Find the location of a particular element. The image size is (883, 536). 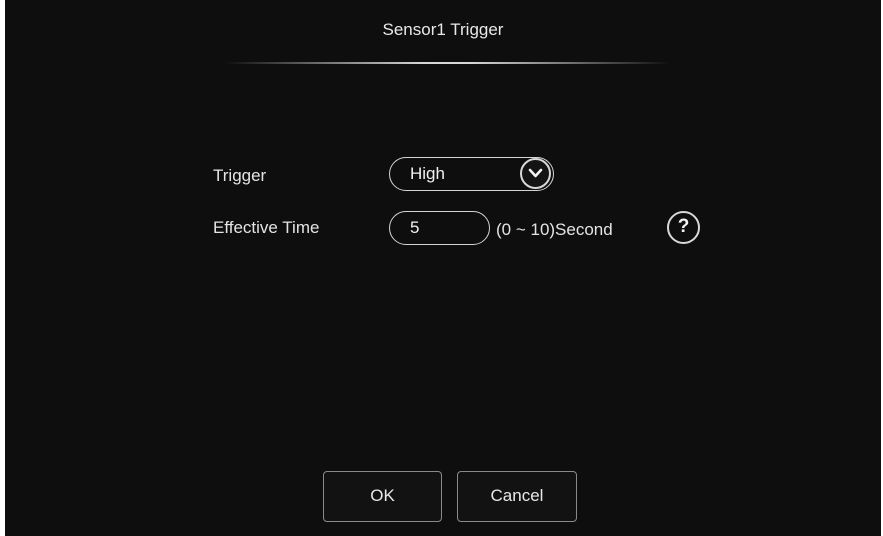

chevron-down-icon is located at coordinates (535, 173).